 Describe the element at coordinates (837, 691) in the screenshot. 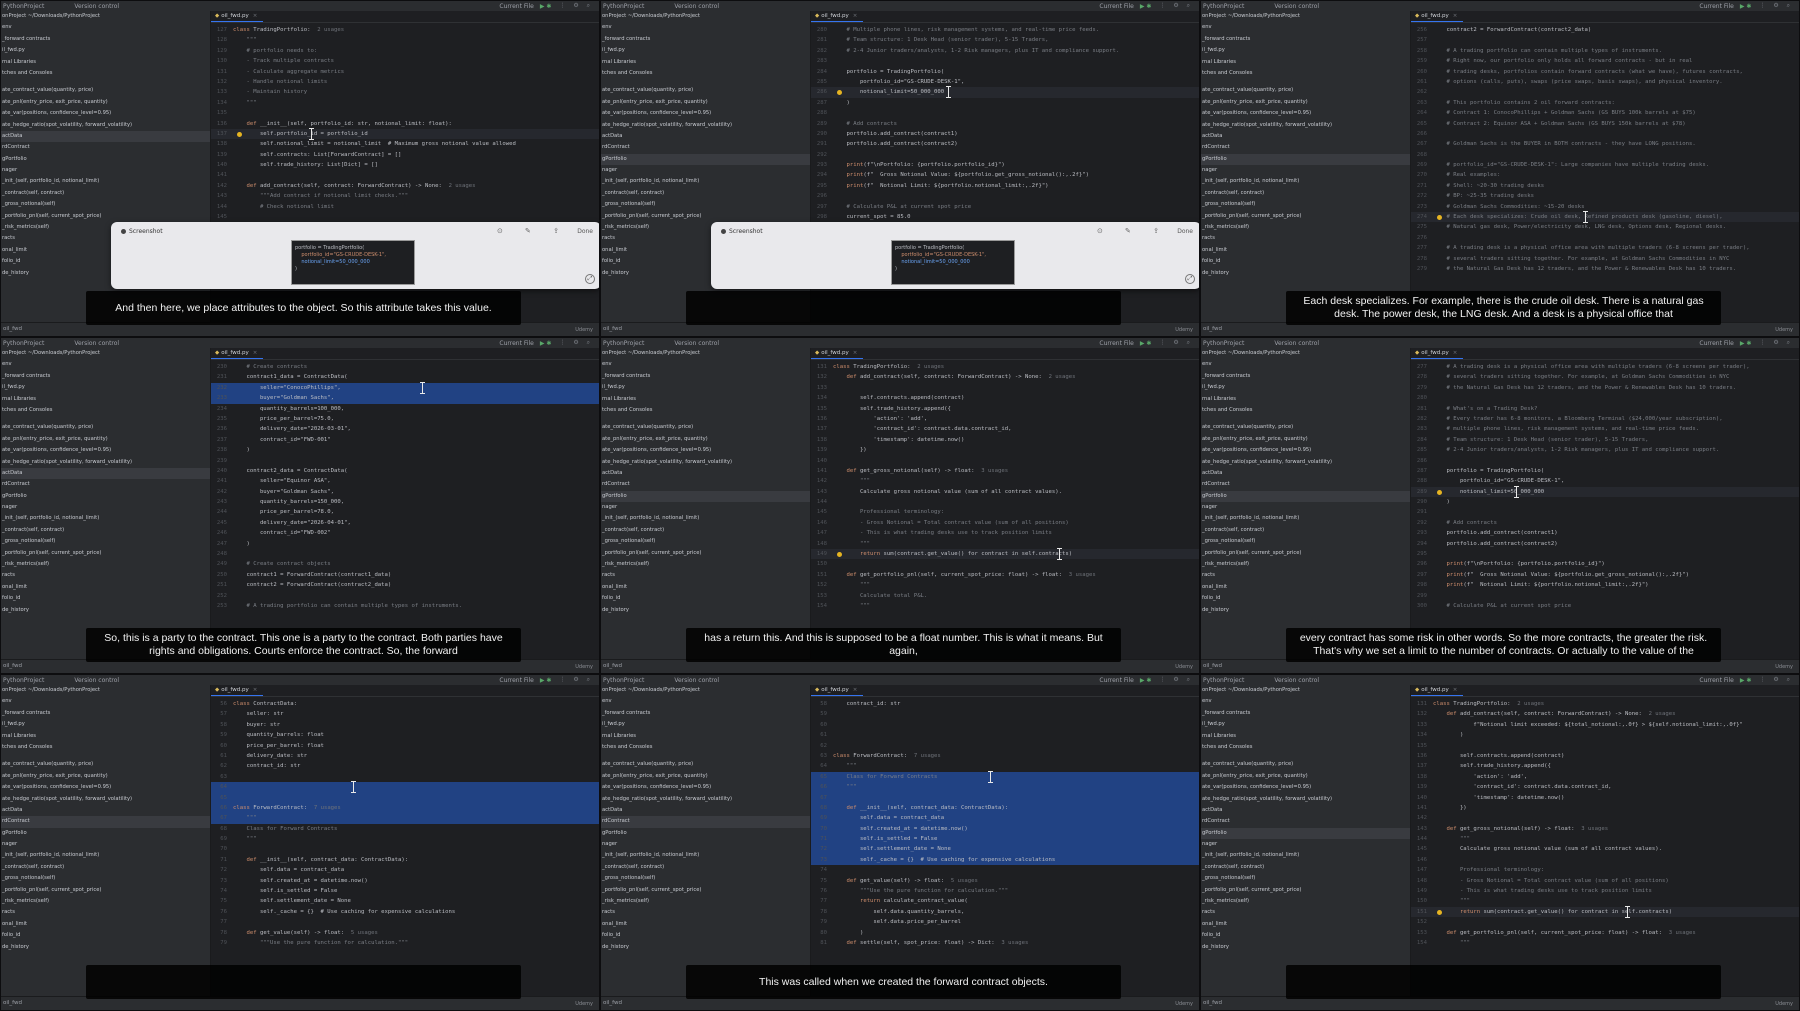

I see `editor-tab: ◆ oil_fwd.py ×` at that location.